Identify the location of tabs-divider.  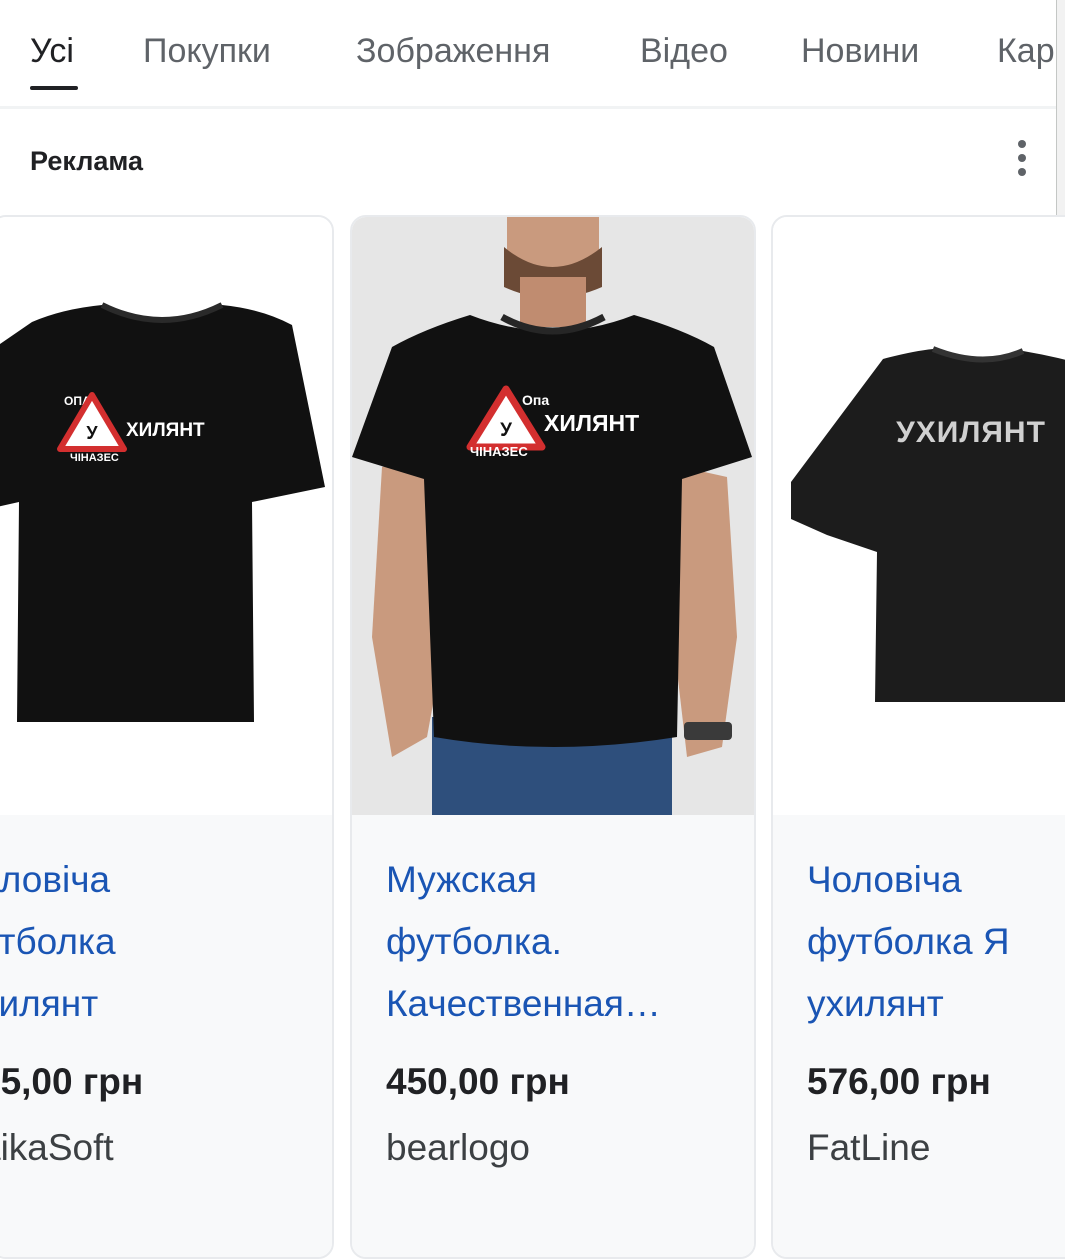
(532, 107).